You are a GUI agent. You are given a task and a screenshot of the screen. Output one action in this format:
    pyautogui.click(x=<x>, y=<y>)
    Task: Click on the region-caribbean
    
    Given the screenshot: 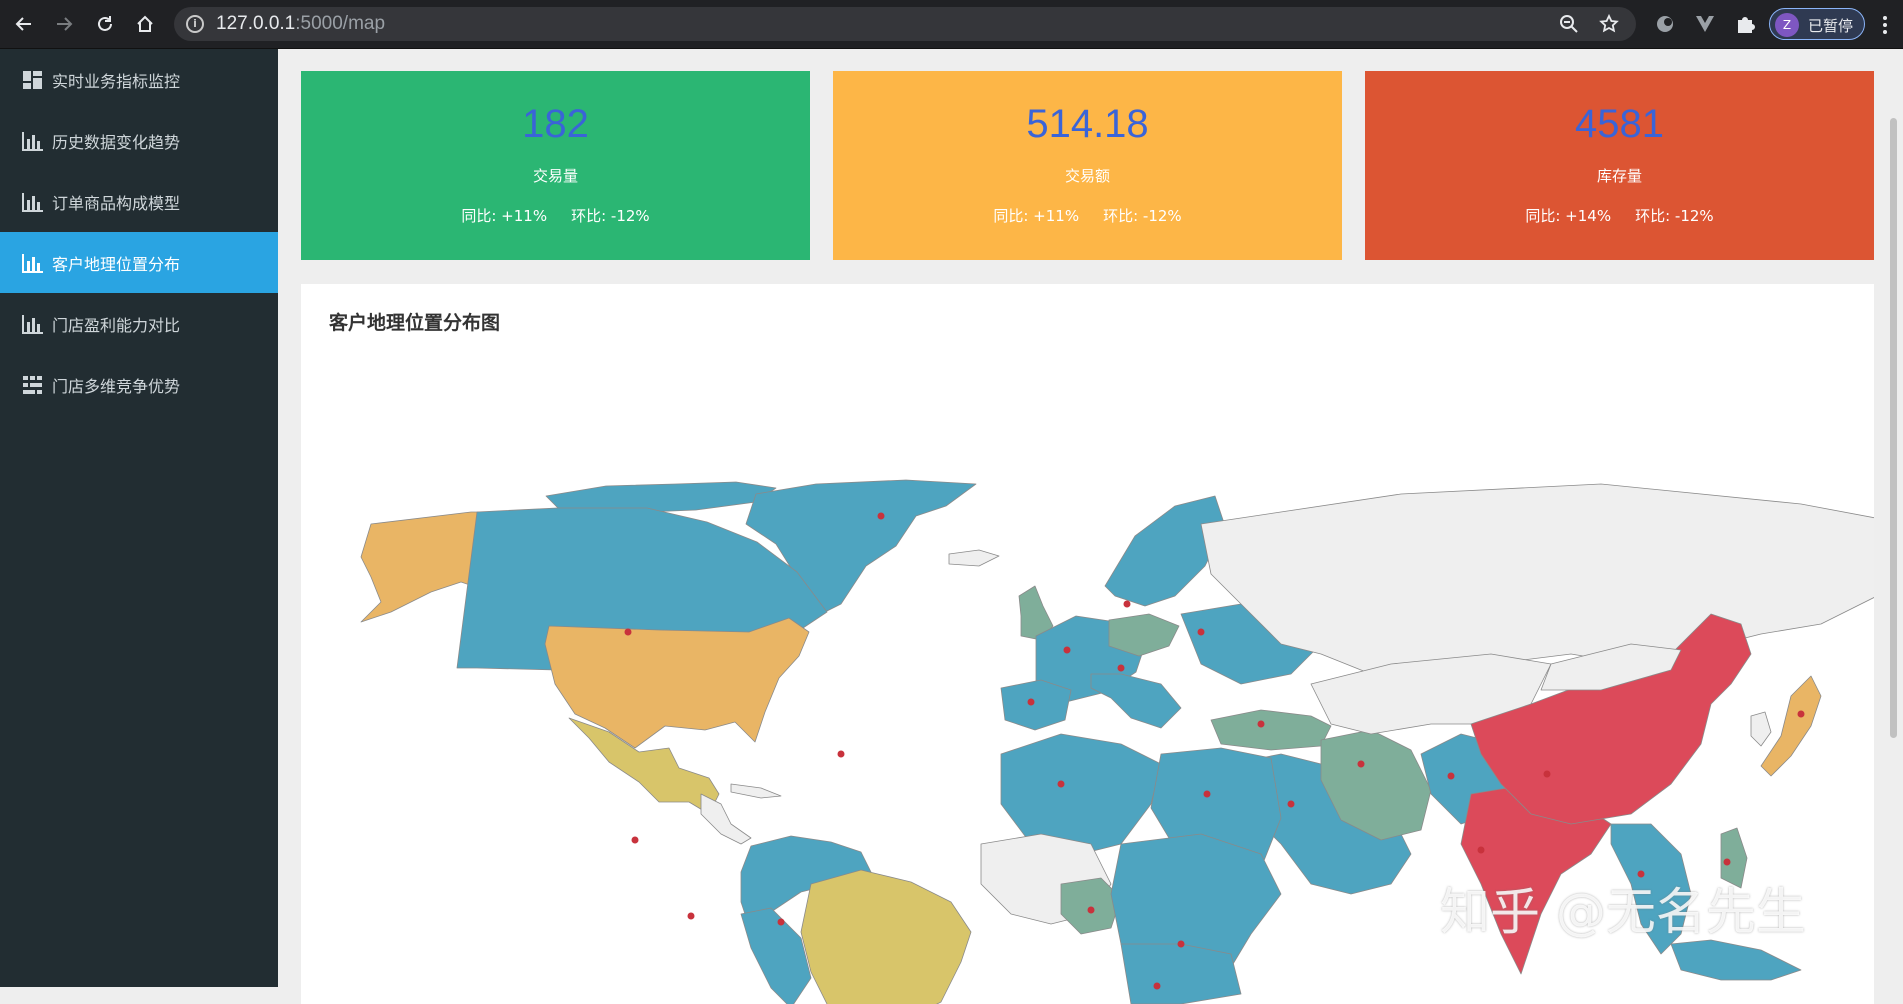 What is the action you would take?
    pyautogui.click(x=756, y=791)
    